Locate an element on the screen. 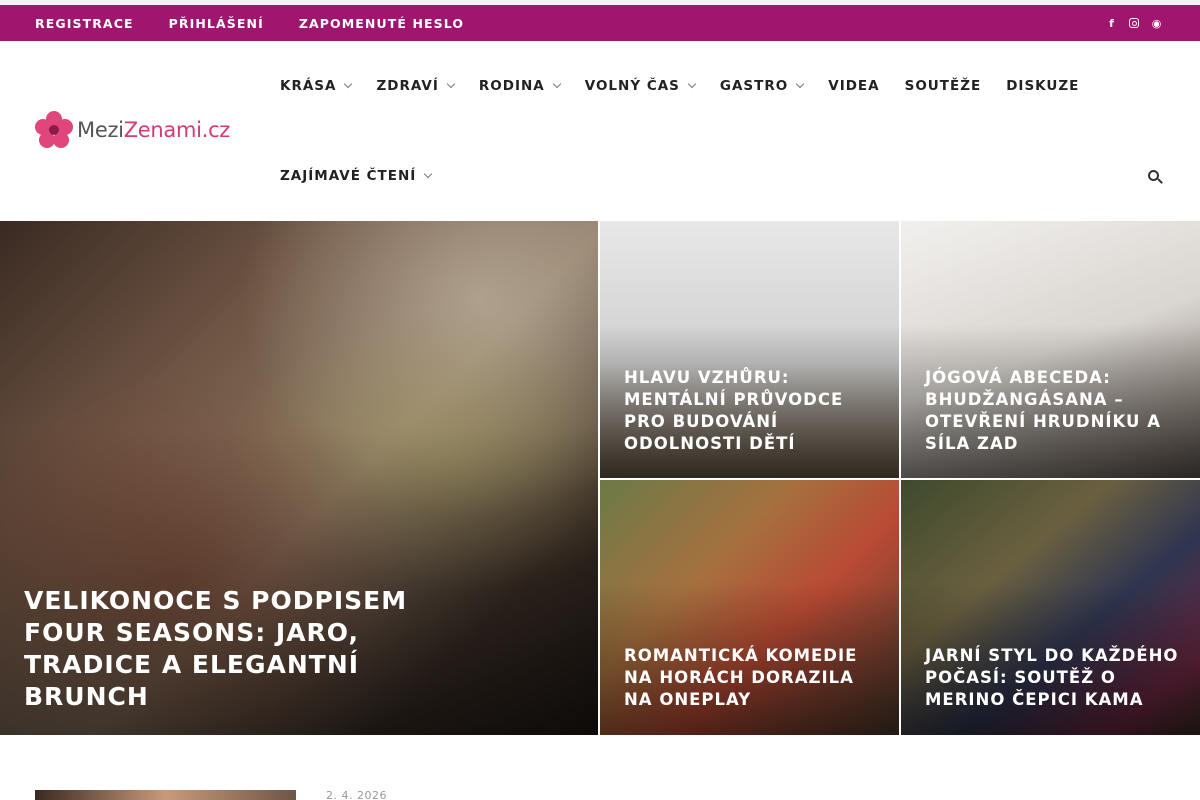 This screenshot has height=800, width=1200. nav-item-zdraví: ZDRAVÍ is located at coordinates (416, 86).